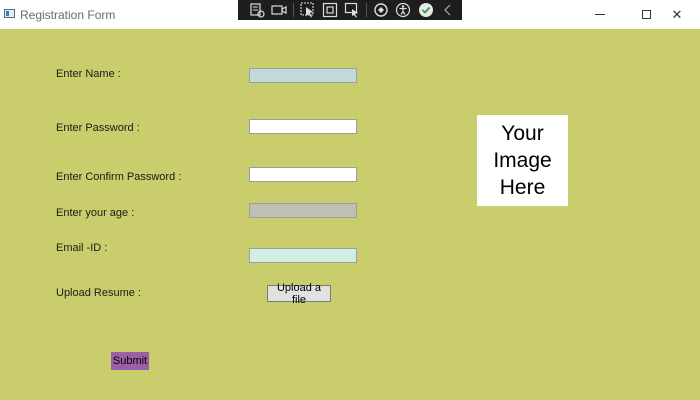 The image size is (700, 400). What do you see at coordinates (9, 13) in the screenshot?
I see `app-window-icon` at bounding box center [9, 13].